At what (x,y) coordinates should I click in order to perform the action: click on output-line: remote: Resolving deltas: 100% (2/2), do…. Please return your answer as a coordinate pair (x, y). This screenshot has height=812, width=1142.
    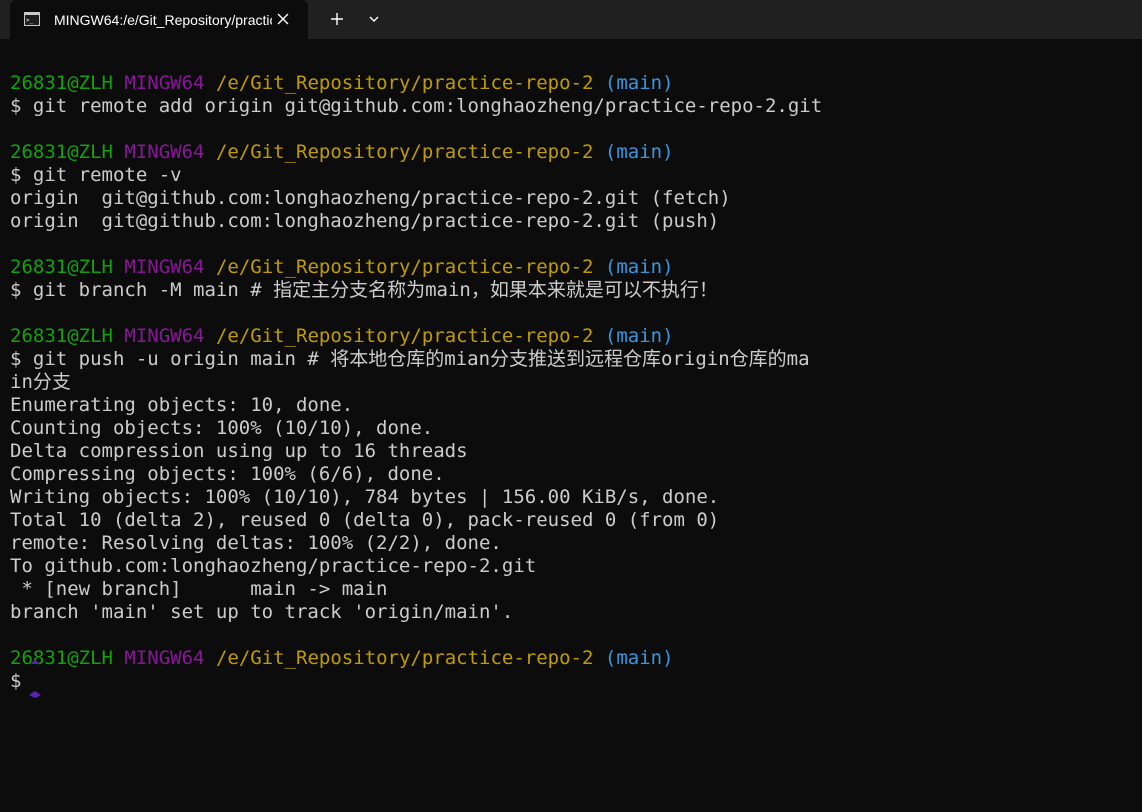
    Looking at the image, I should click on (256, 543).